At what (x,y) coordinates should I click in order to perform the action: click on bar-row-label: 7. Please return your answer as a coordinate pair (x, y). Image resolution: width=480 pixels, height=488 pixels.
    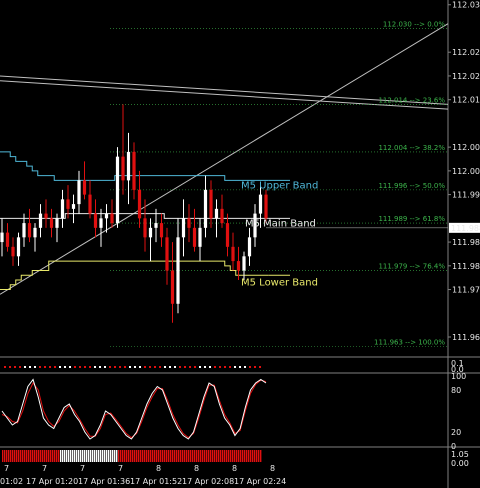
    Looking at the image, I should click on (44, 468).